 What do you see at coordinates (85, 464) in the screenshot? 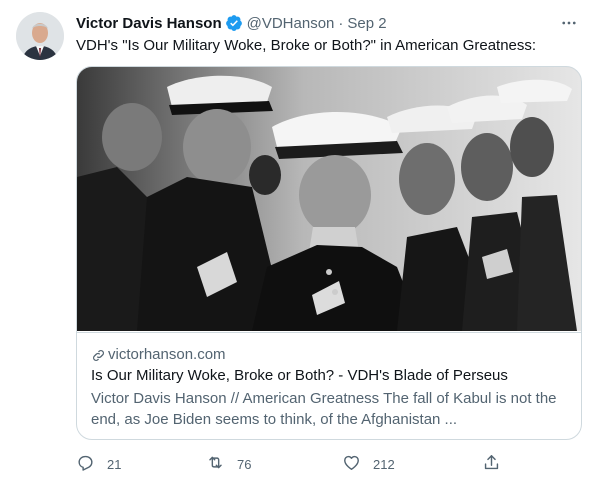
I see `reply-icon` at bounding box center [85, 464].